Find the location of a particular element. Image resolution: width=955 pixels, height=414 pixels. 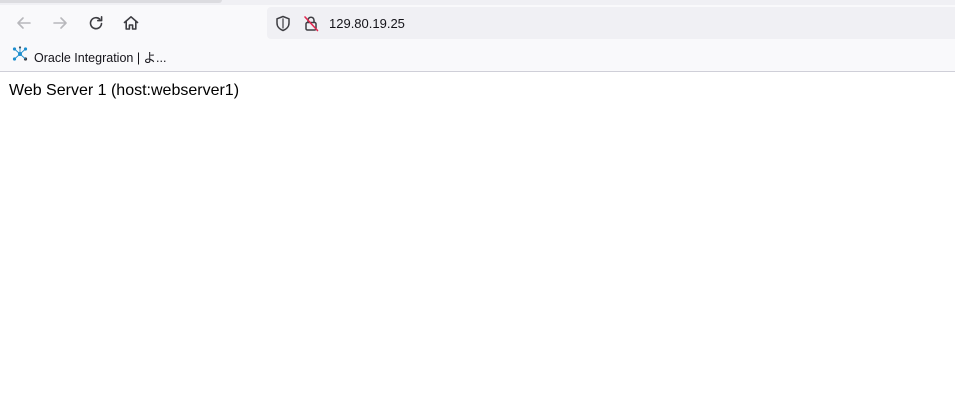

selected-tab-edge is located at coordinates (111, 1).